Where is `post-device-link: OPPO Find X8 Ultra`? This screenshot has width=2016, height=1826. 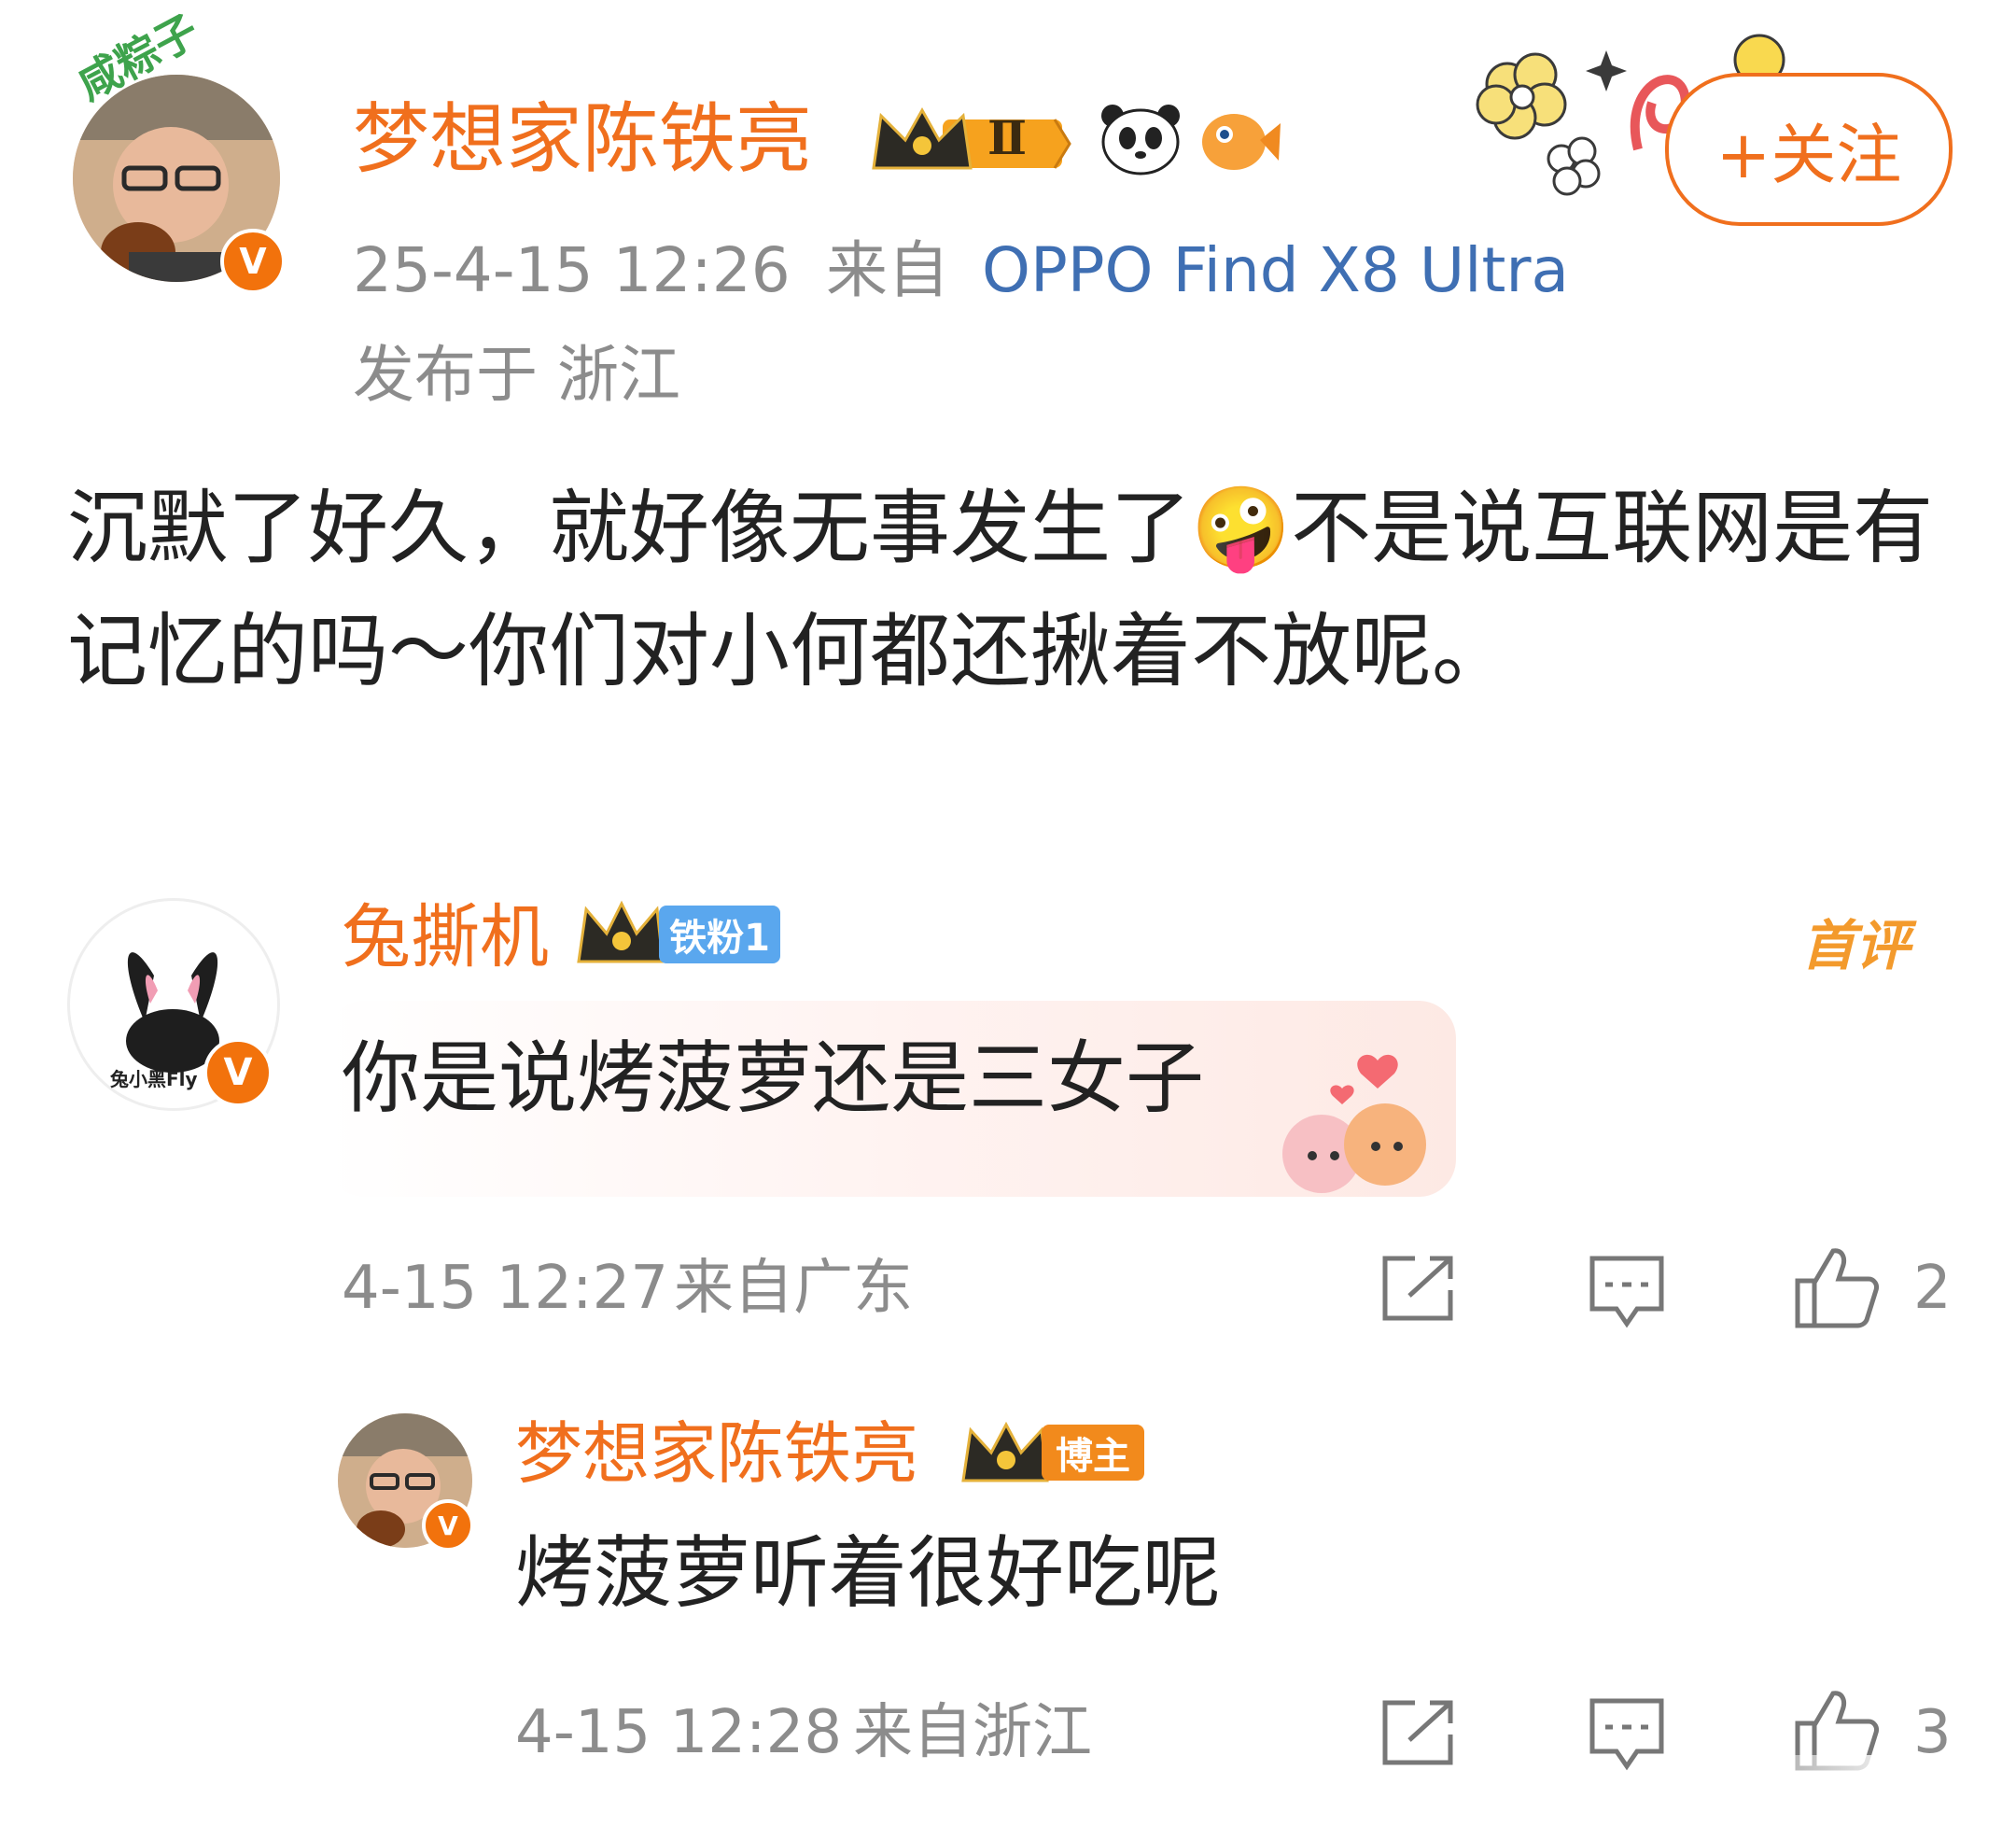 post-device-link: OPPO Find X8 Ultra is located at coordinates (1275, 270).